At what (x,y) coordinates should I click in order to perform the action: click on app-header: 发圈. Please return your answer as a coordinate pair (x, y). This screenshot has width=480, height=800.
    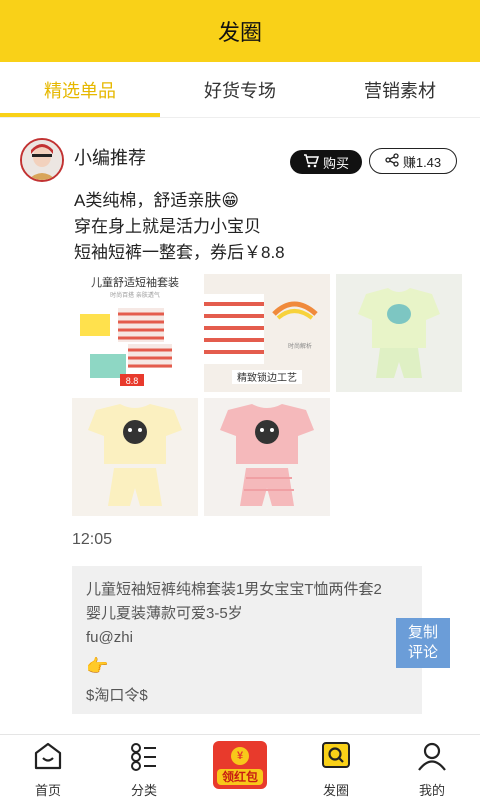
    Looking at the image, I should click on (240, 31).